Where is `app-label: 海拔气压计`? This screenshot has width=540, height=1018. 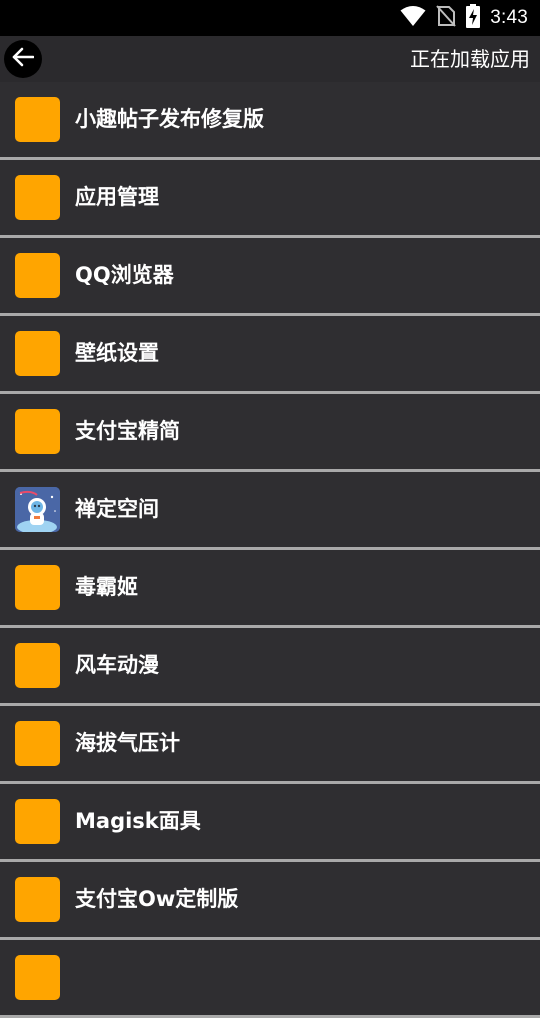
app-label: 海拔气压计 is located at coordinates (127, 743).